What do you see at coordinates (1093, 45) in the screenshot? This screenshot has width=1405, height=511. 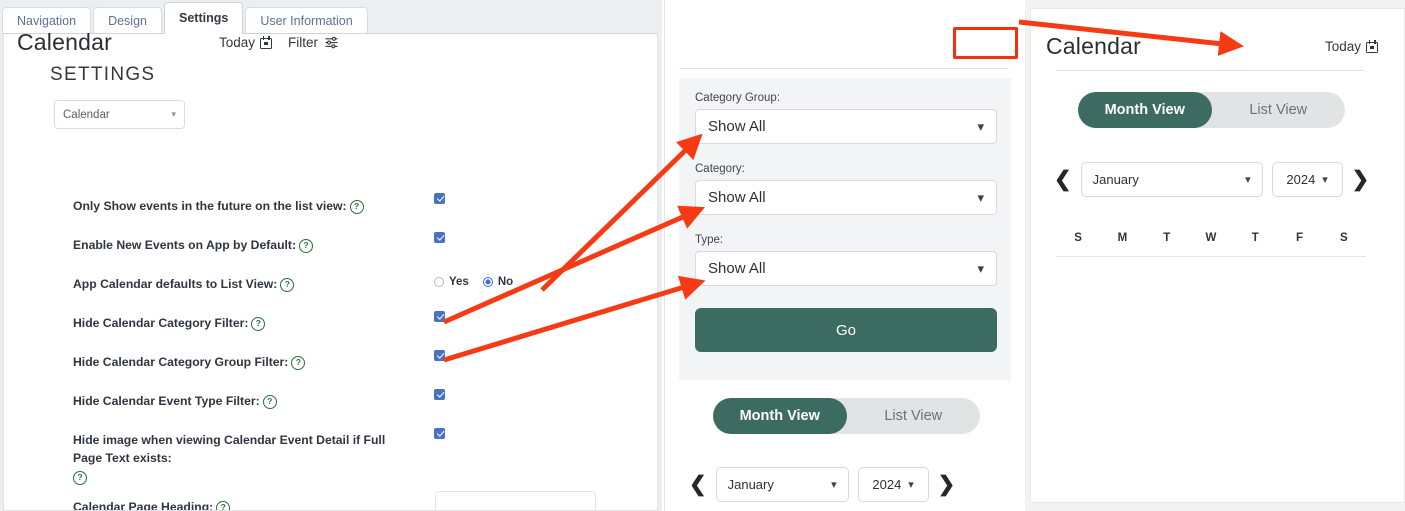 I see `right-calendar-title: Calendar` at bounding box center [1093, 45].